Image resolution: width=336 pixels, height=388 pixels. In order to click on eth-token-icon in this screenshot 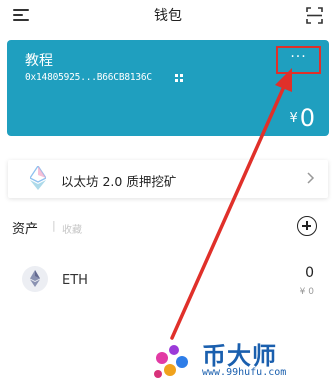, I will do `click(35, 279)`.